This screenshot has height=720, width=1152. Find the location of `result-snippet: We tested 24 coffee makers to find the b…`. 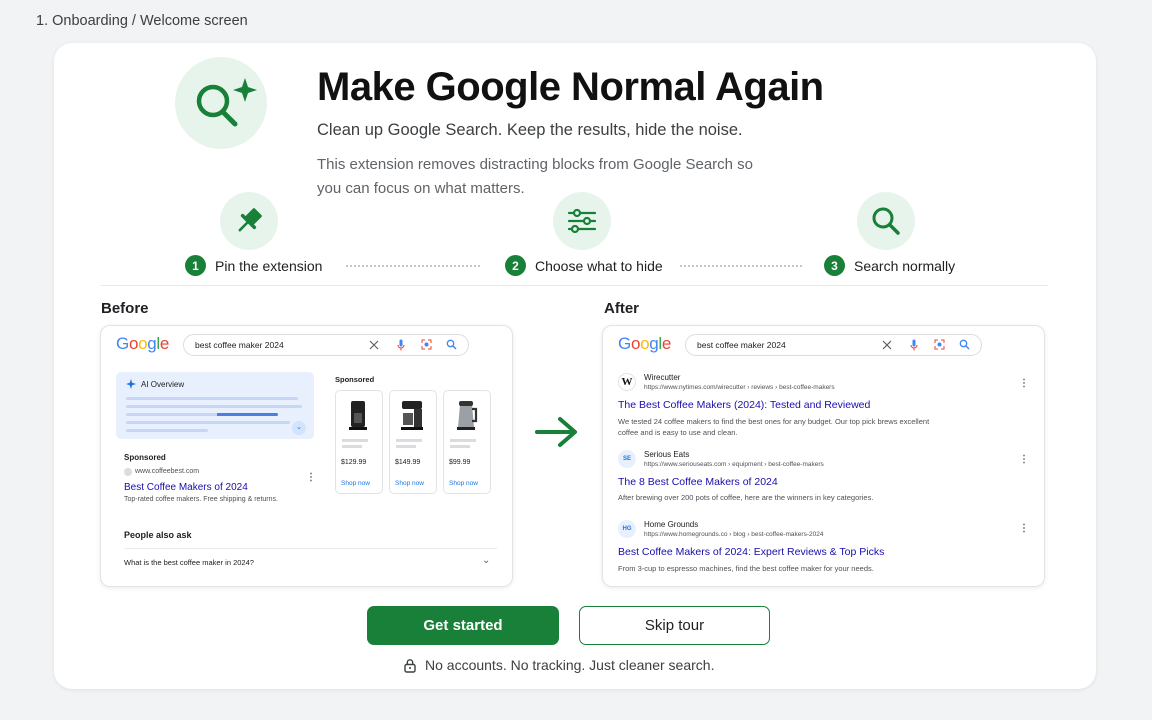

result-snippet: We tested 24 coffee makers to find the b… is located at coordinates (774, 427).